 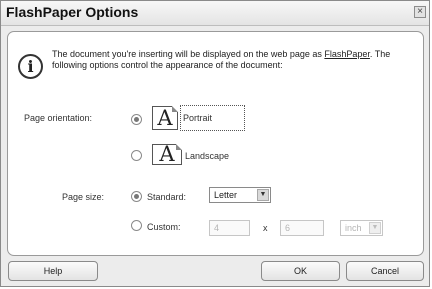 I want to click on portrait-label: Portrait, so click(x=197, y=118).